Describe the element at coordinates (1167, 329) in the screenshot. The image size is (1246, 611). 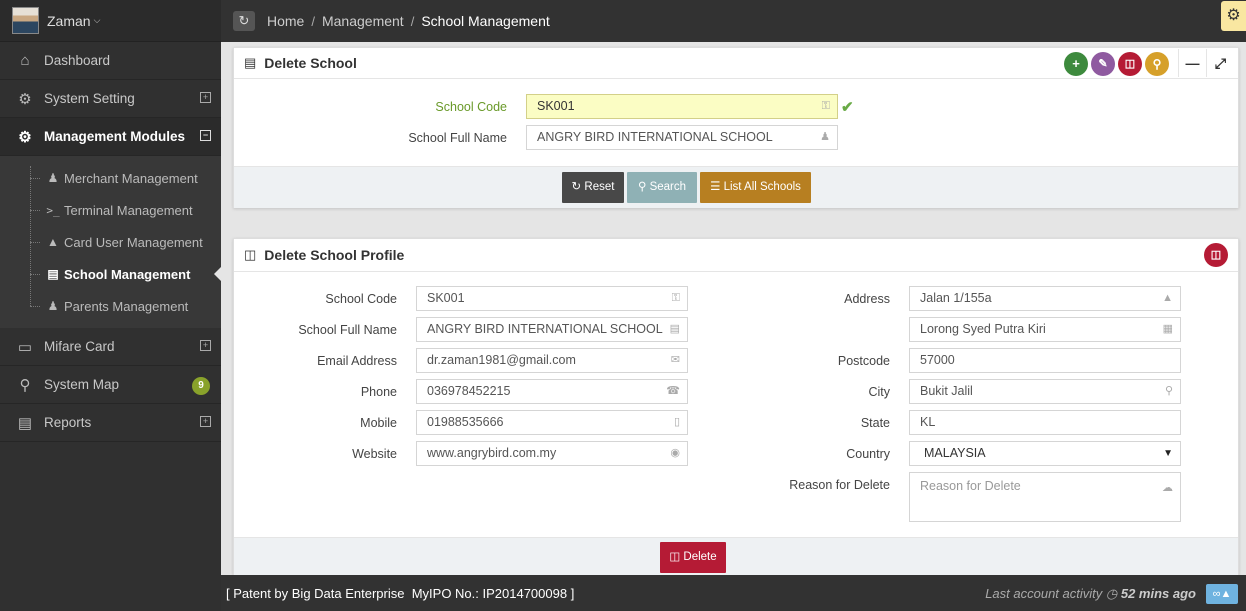
I see `building-icon: ▦` at that location.